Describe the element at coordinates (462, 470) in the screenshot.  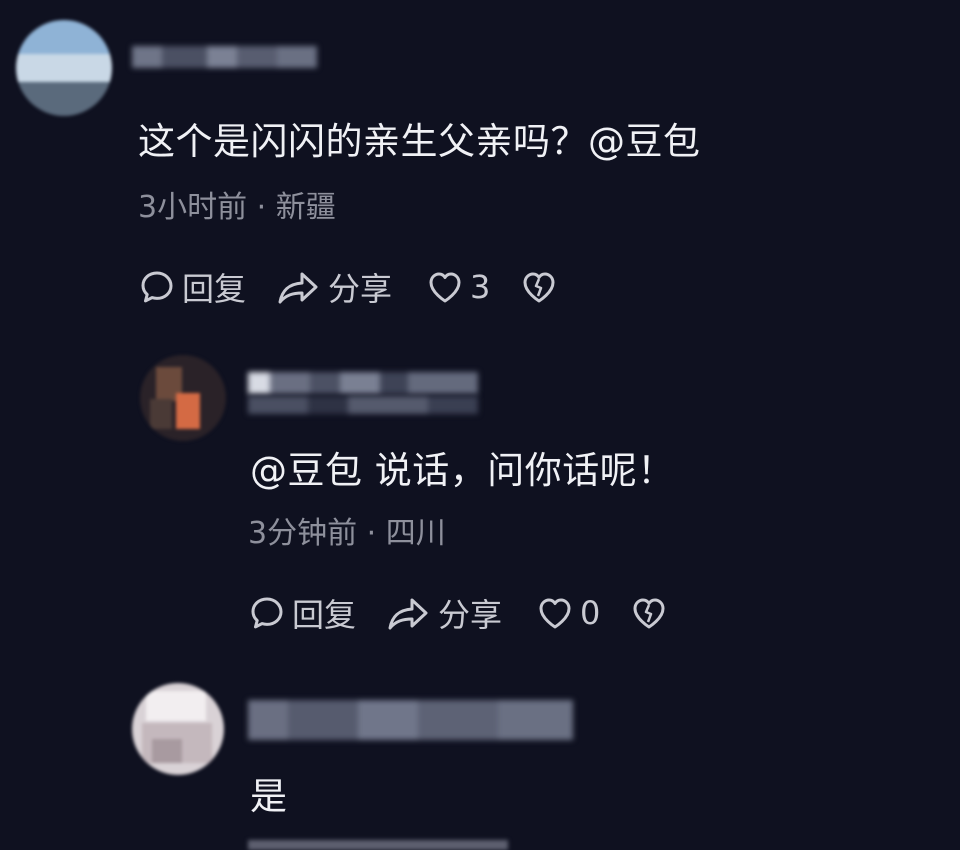
I see `comment-text: @豆包 说话，问你话呢！` at that location.